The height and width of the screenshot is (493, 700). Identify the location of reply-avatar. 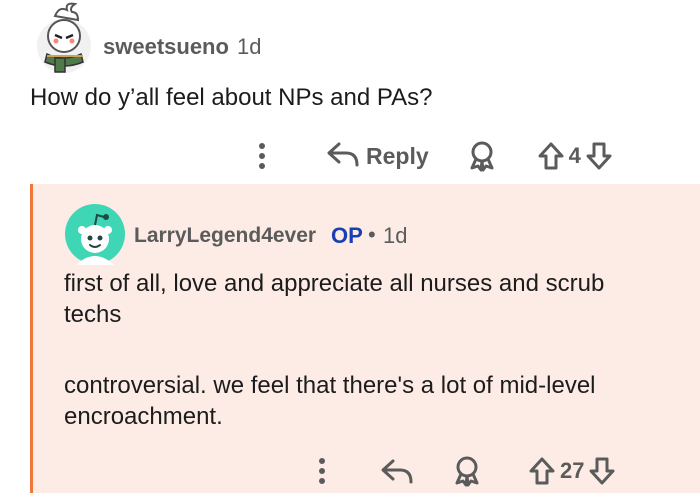
(95, 234).